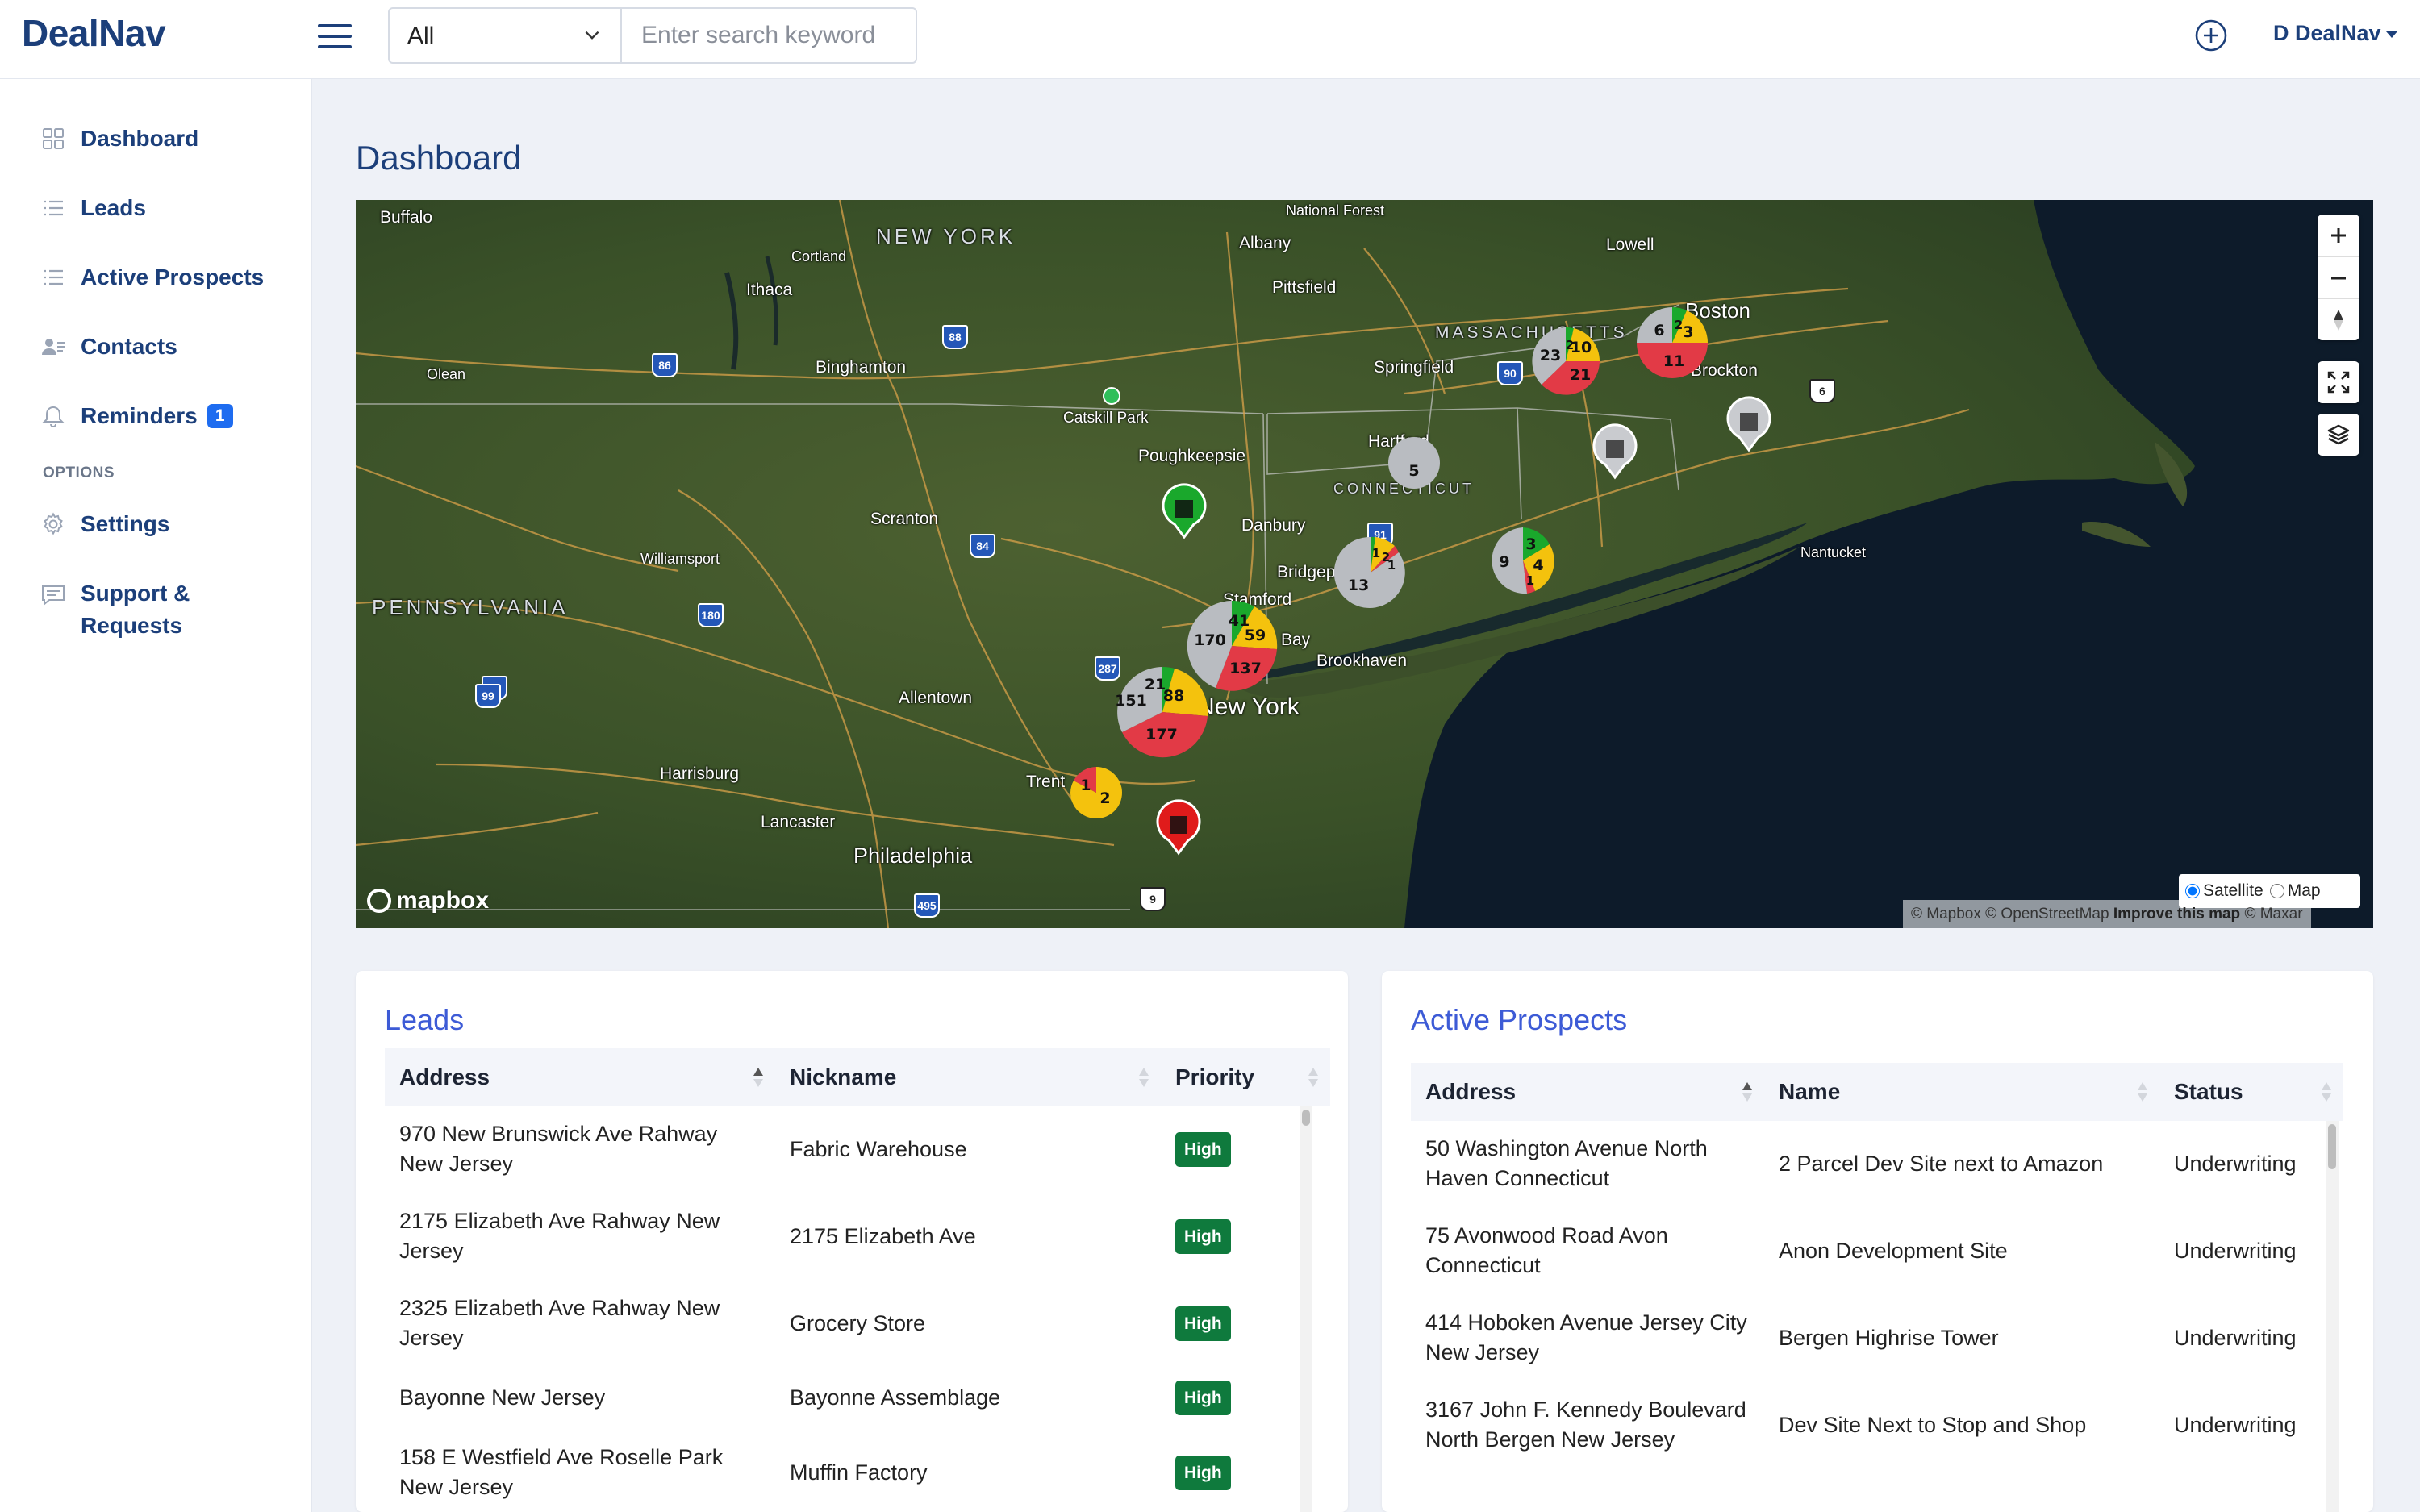 This screenshot has height=1512, width=2420. I want to click on compass-button, so click(2339, 319).